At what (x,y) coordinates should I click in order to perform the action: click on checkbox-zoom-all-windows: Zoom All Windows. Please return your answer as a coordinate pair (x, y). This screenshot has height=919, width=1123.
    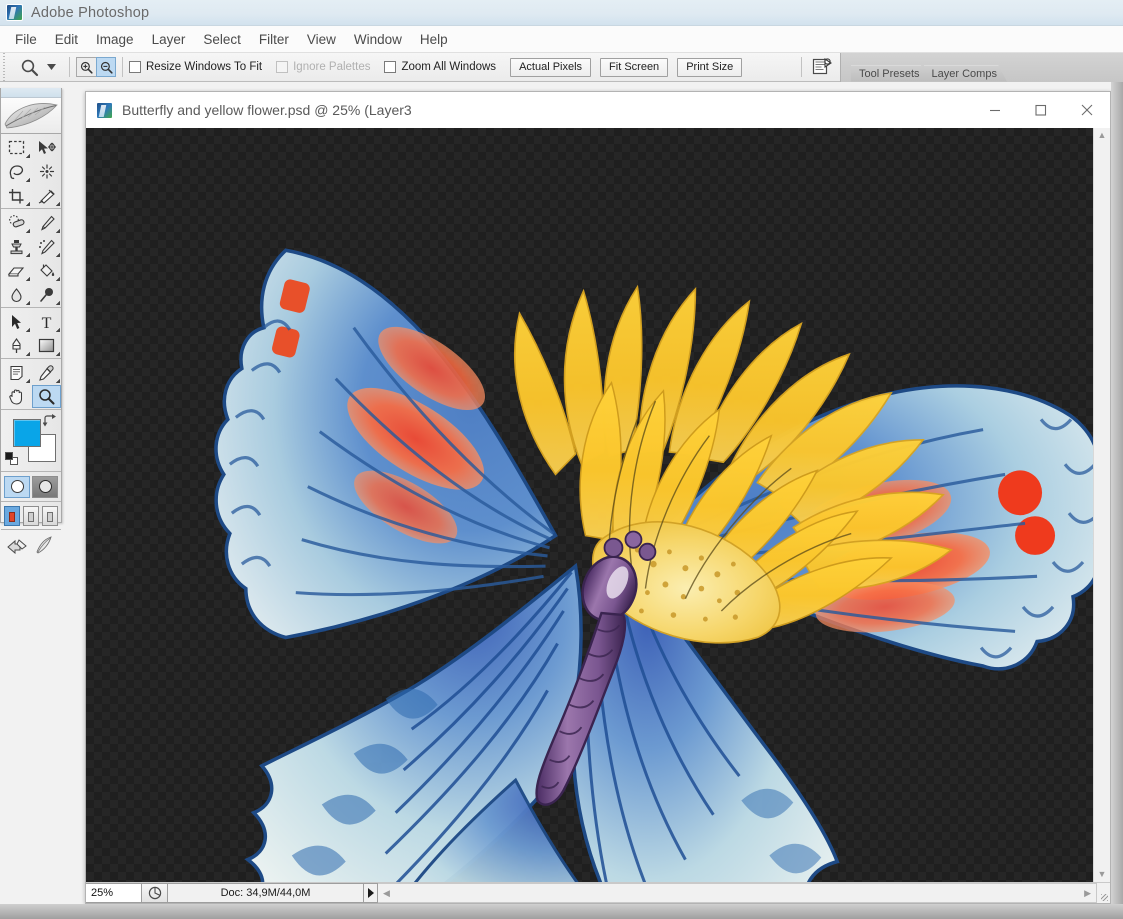
    Looking at the image, I should click on (440, 67).